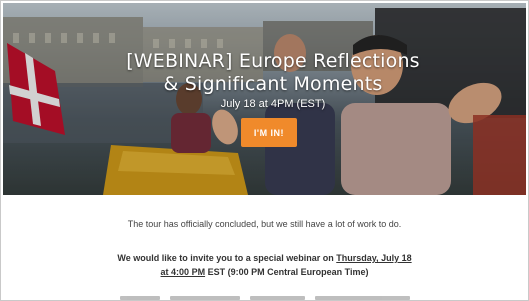 The height and width of the screenshot is (301, 529). What do you see at coordinates (287, 272) in the screenshot?
I see `invite-suffix: EST (9:00 PM Central European Time)` at bounding box center [287, 272].